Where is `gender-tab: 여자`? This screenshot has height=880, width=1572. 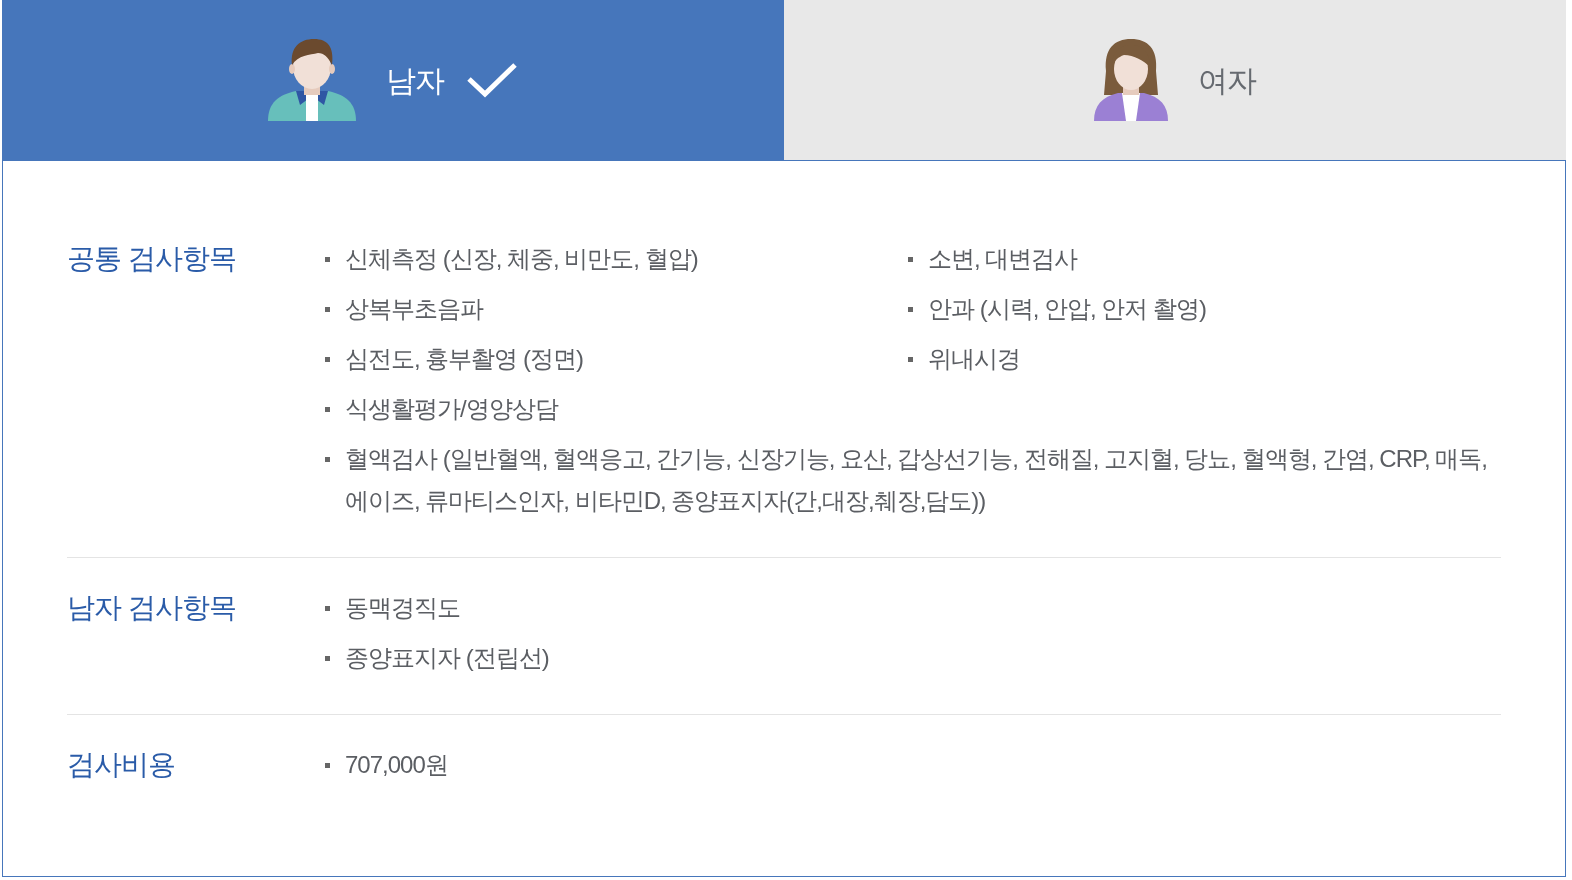 gender-tab: 여자 is located at coordinates (1175, 80).